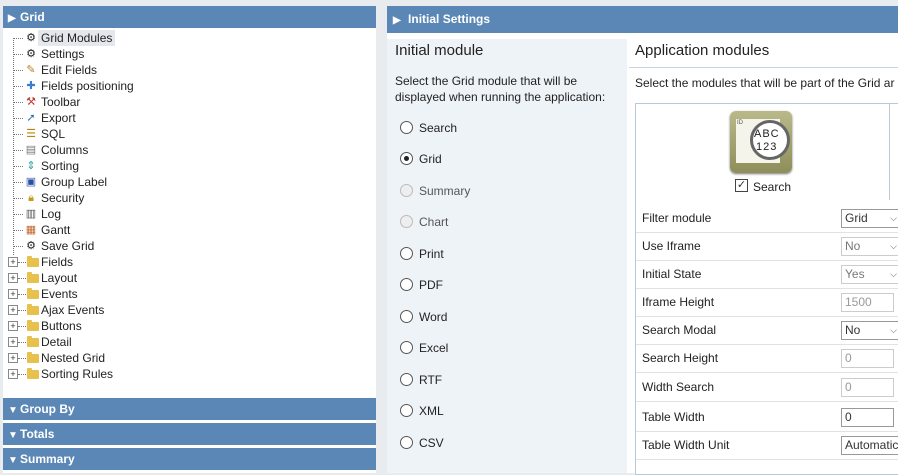 Image resolution: width=898 pixels, height=475 pixels. What do you see at coordinates (869, 218) in the screenshot?
I see `filter-module-select: Grid ⌵` at bounding box center [869, 218].